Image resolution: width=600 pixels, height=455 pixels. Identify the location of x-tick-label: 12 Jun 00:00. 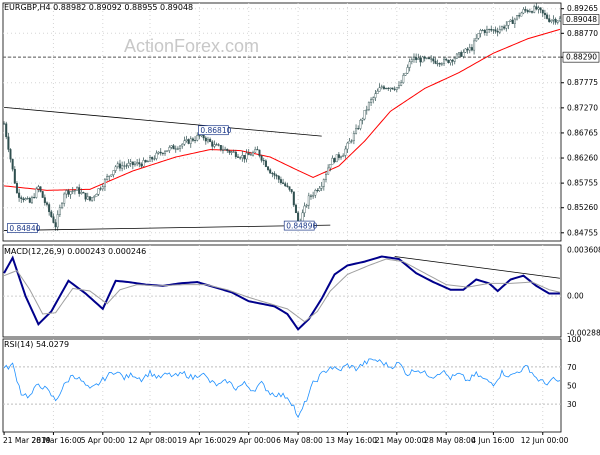
(545, 440).